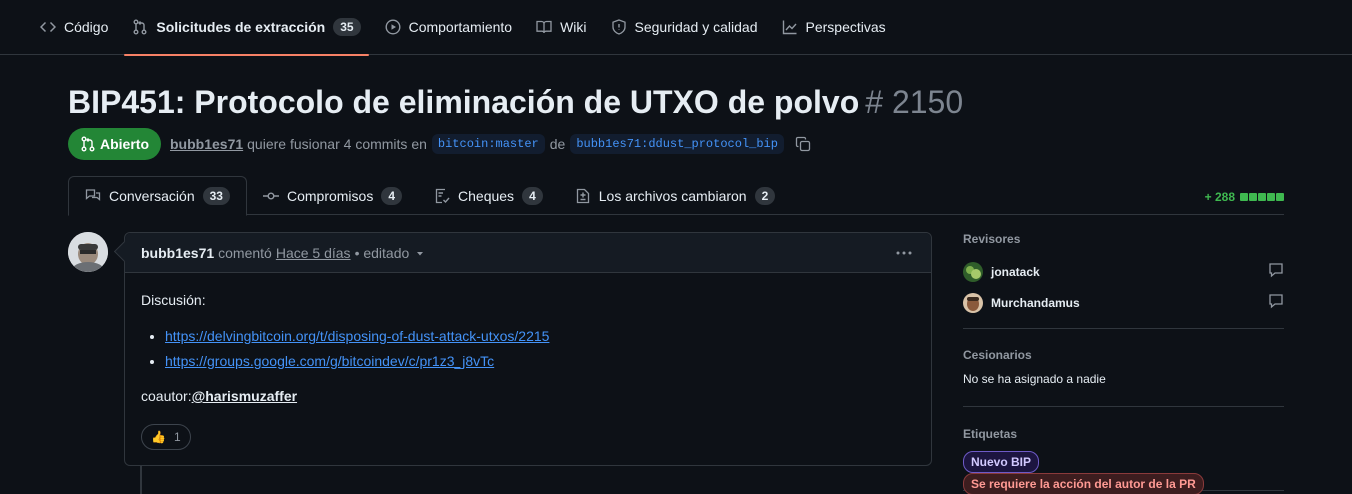 Image resolution: width=1352 pixels, height=494 pixels. Describe the element at coordinates (48, 27) in the screenshot. I see `code-icon` at that location.